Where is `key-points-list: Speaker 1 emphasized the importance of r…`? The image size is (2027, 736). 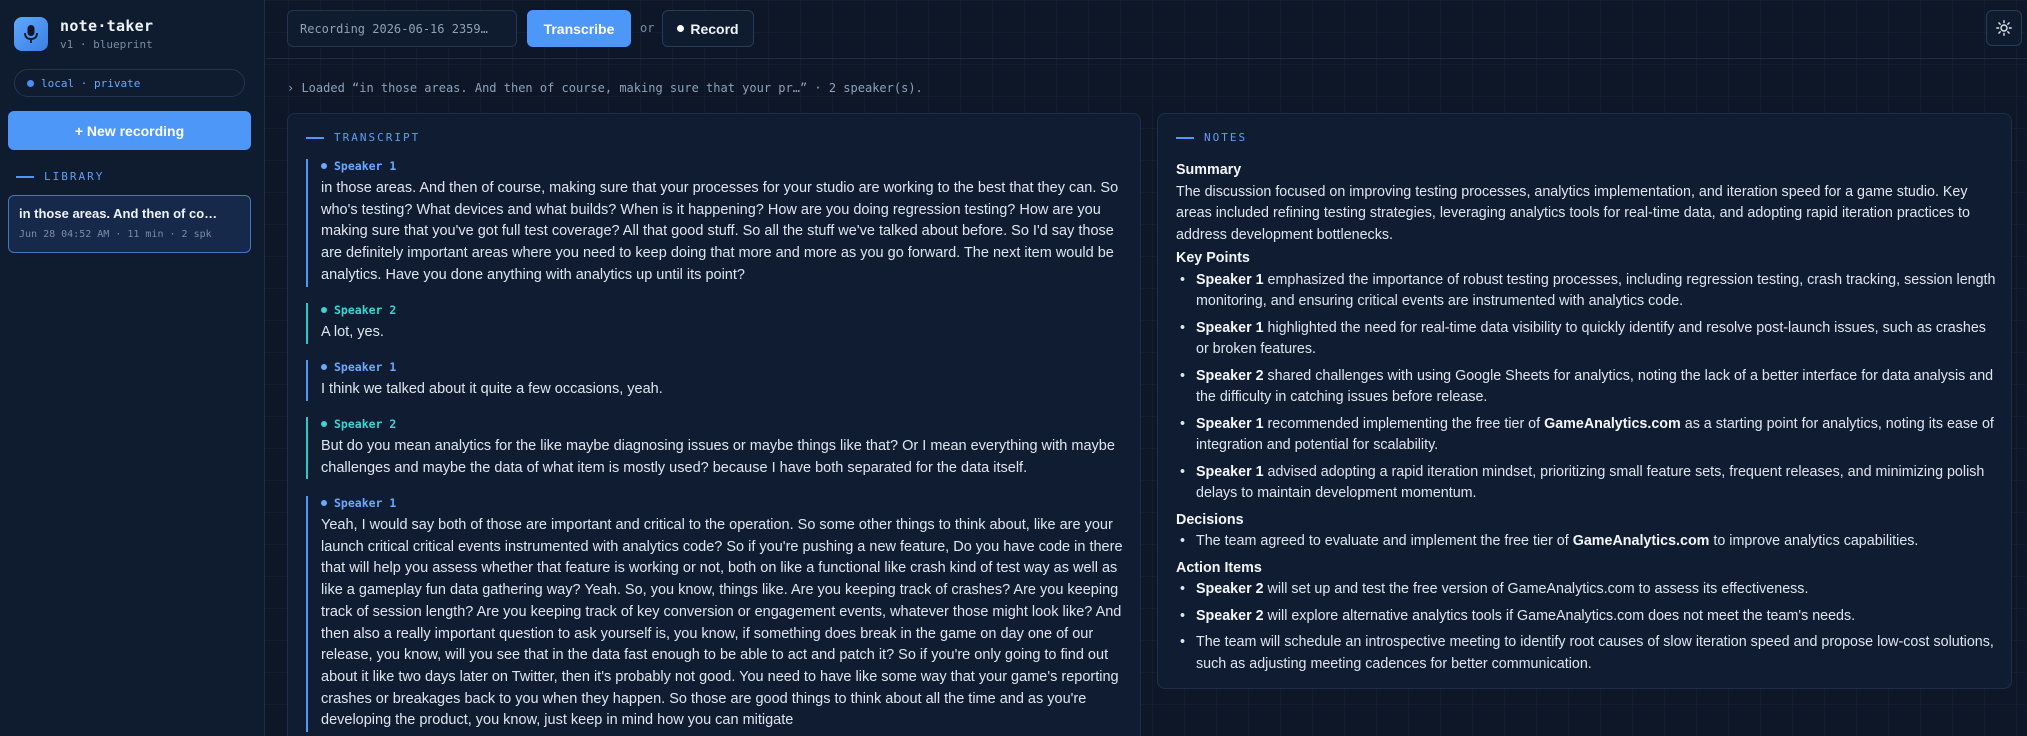 key-points-list: Speaker 1 emphasized the importance of r… is located at coordinates (1586, 387).